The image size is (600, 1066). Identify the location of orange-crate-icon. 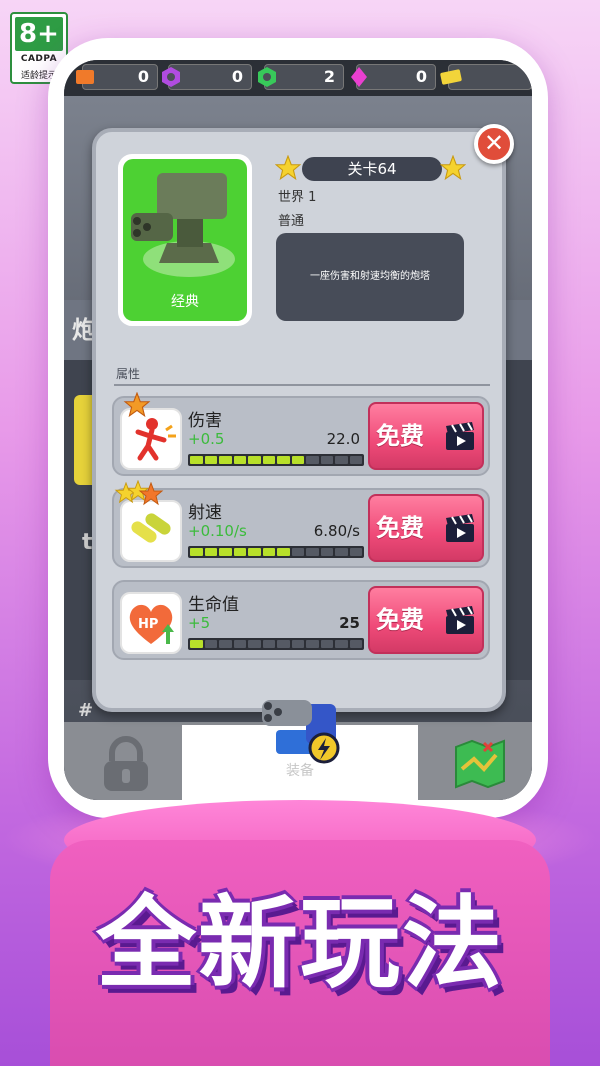
(85, 77).